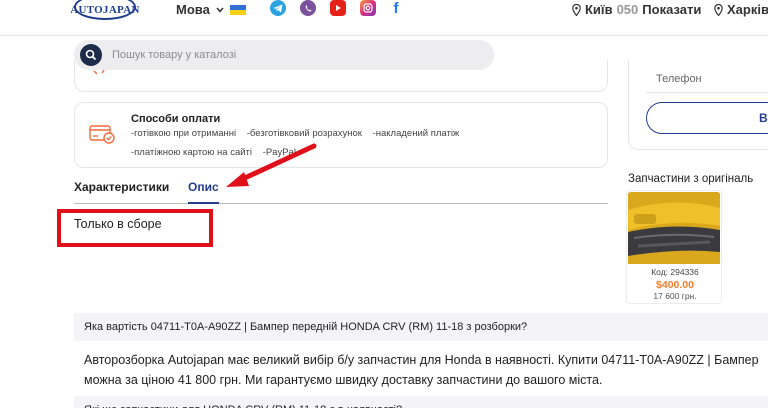 The width and height of the screenshot is (768, 408). I want to click on search-icon, so click(91, 55).